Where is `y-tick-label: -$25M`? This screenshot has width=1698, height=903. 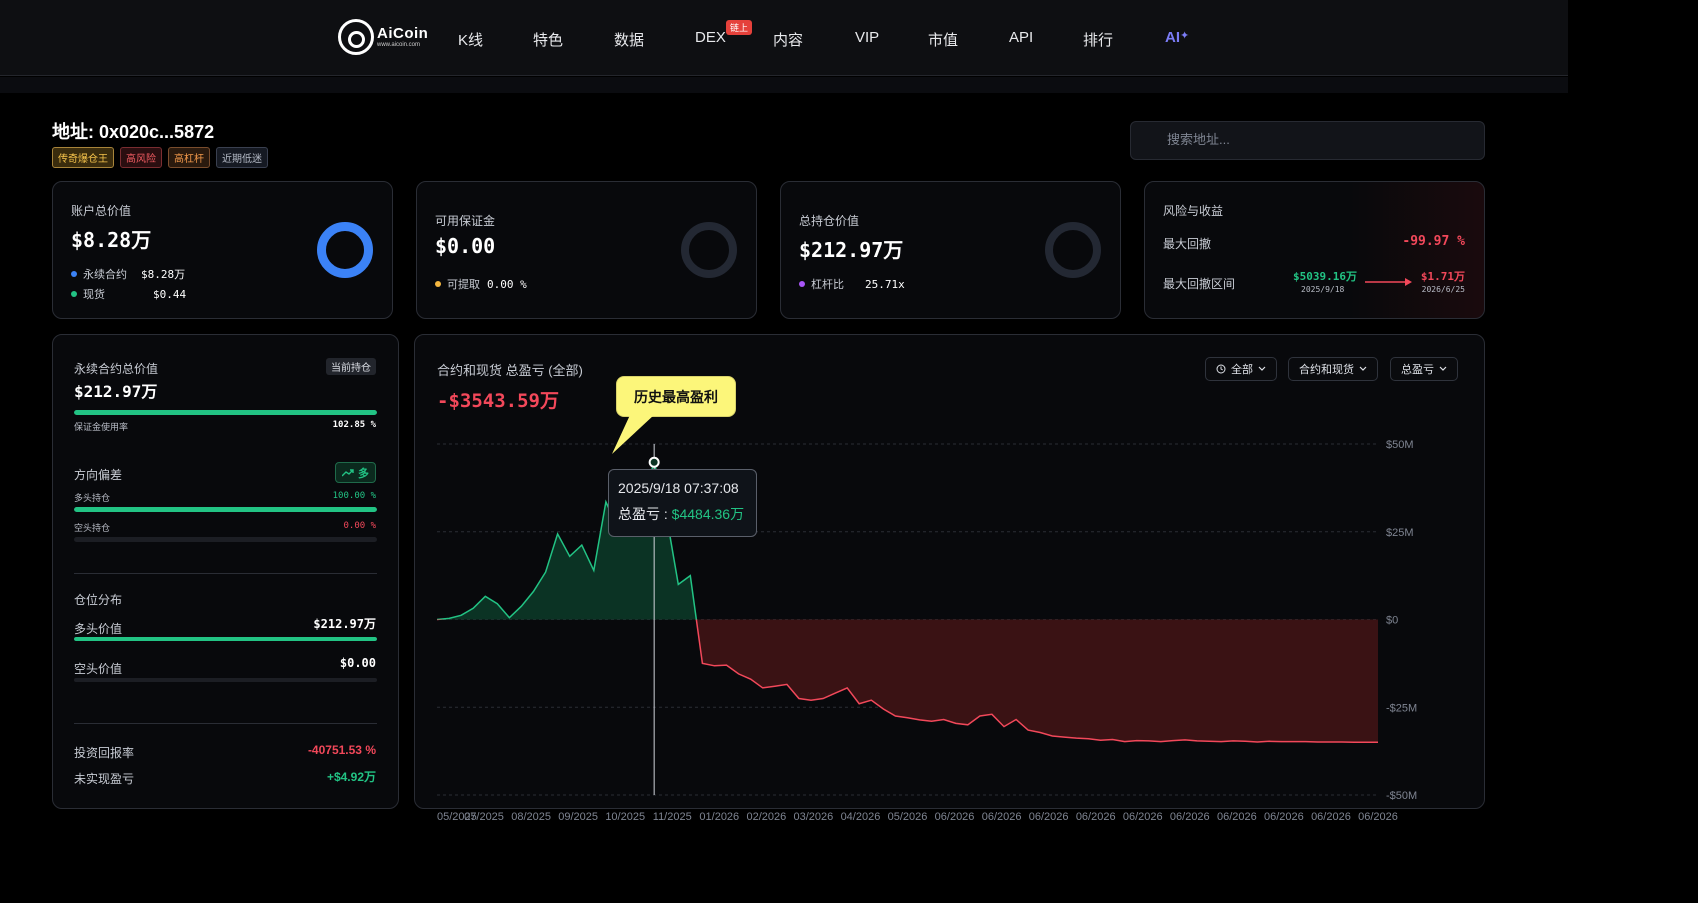 y-tick-label: -$25M is located at coordinates (1401, 708).